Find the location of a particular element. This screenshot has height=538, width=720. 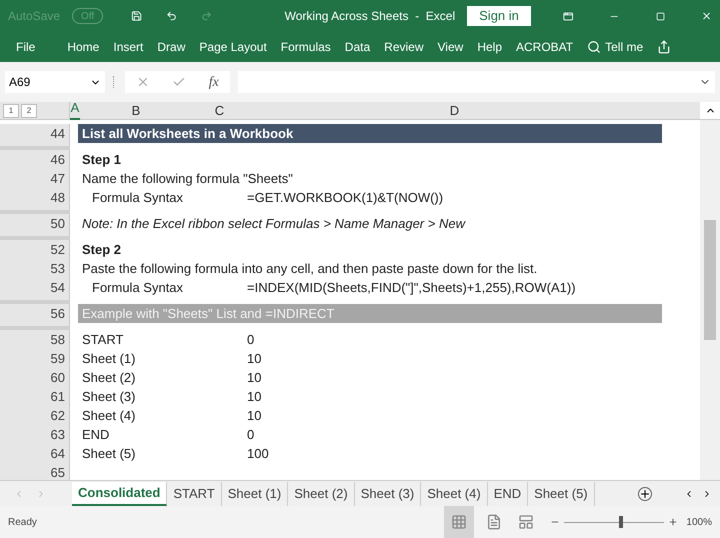

row-header: 50 is located at coordinates (35, 227).